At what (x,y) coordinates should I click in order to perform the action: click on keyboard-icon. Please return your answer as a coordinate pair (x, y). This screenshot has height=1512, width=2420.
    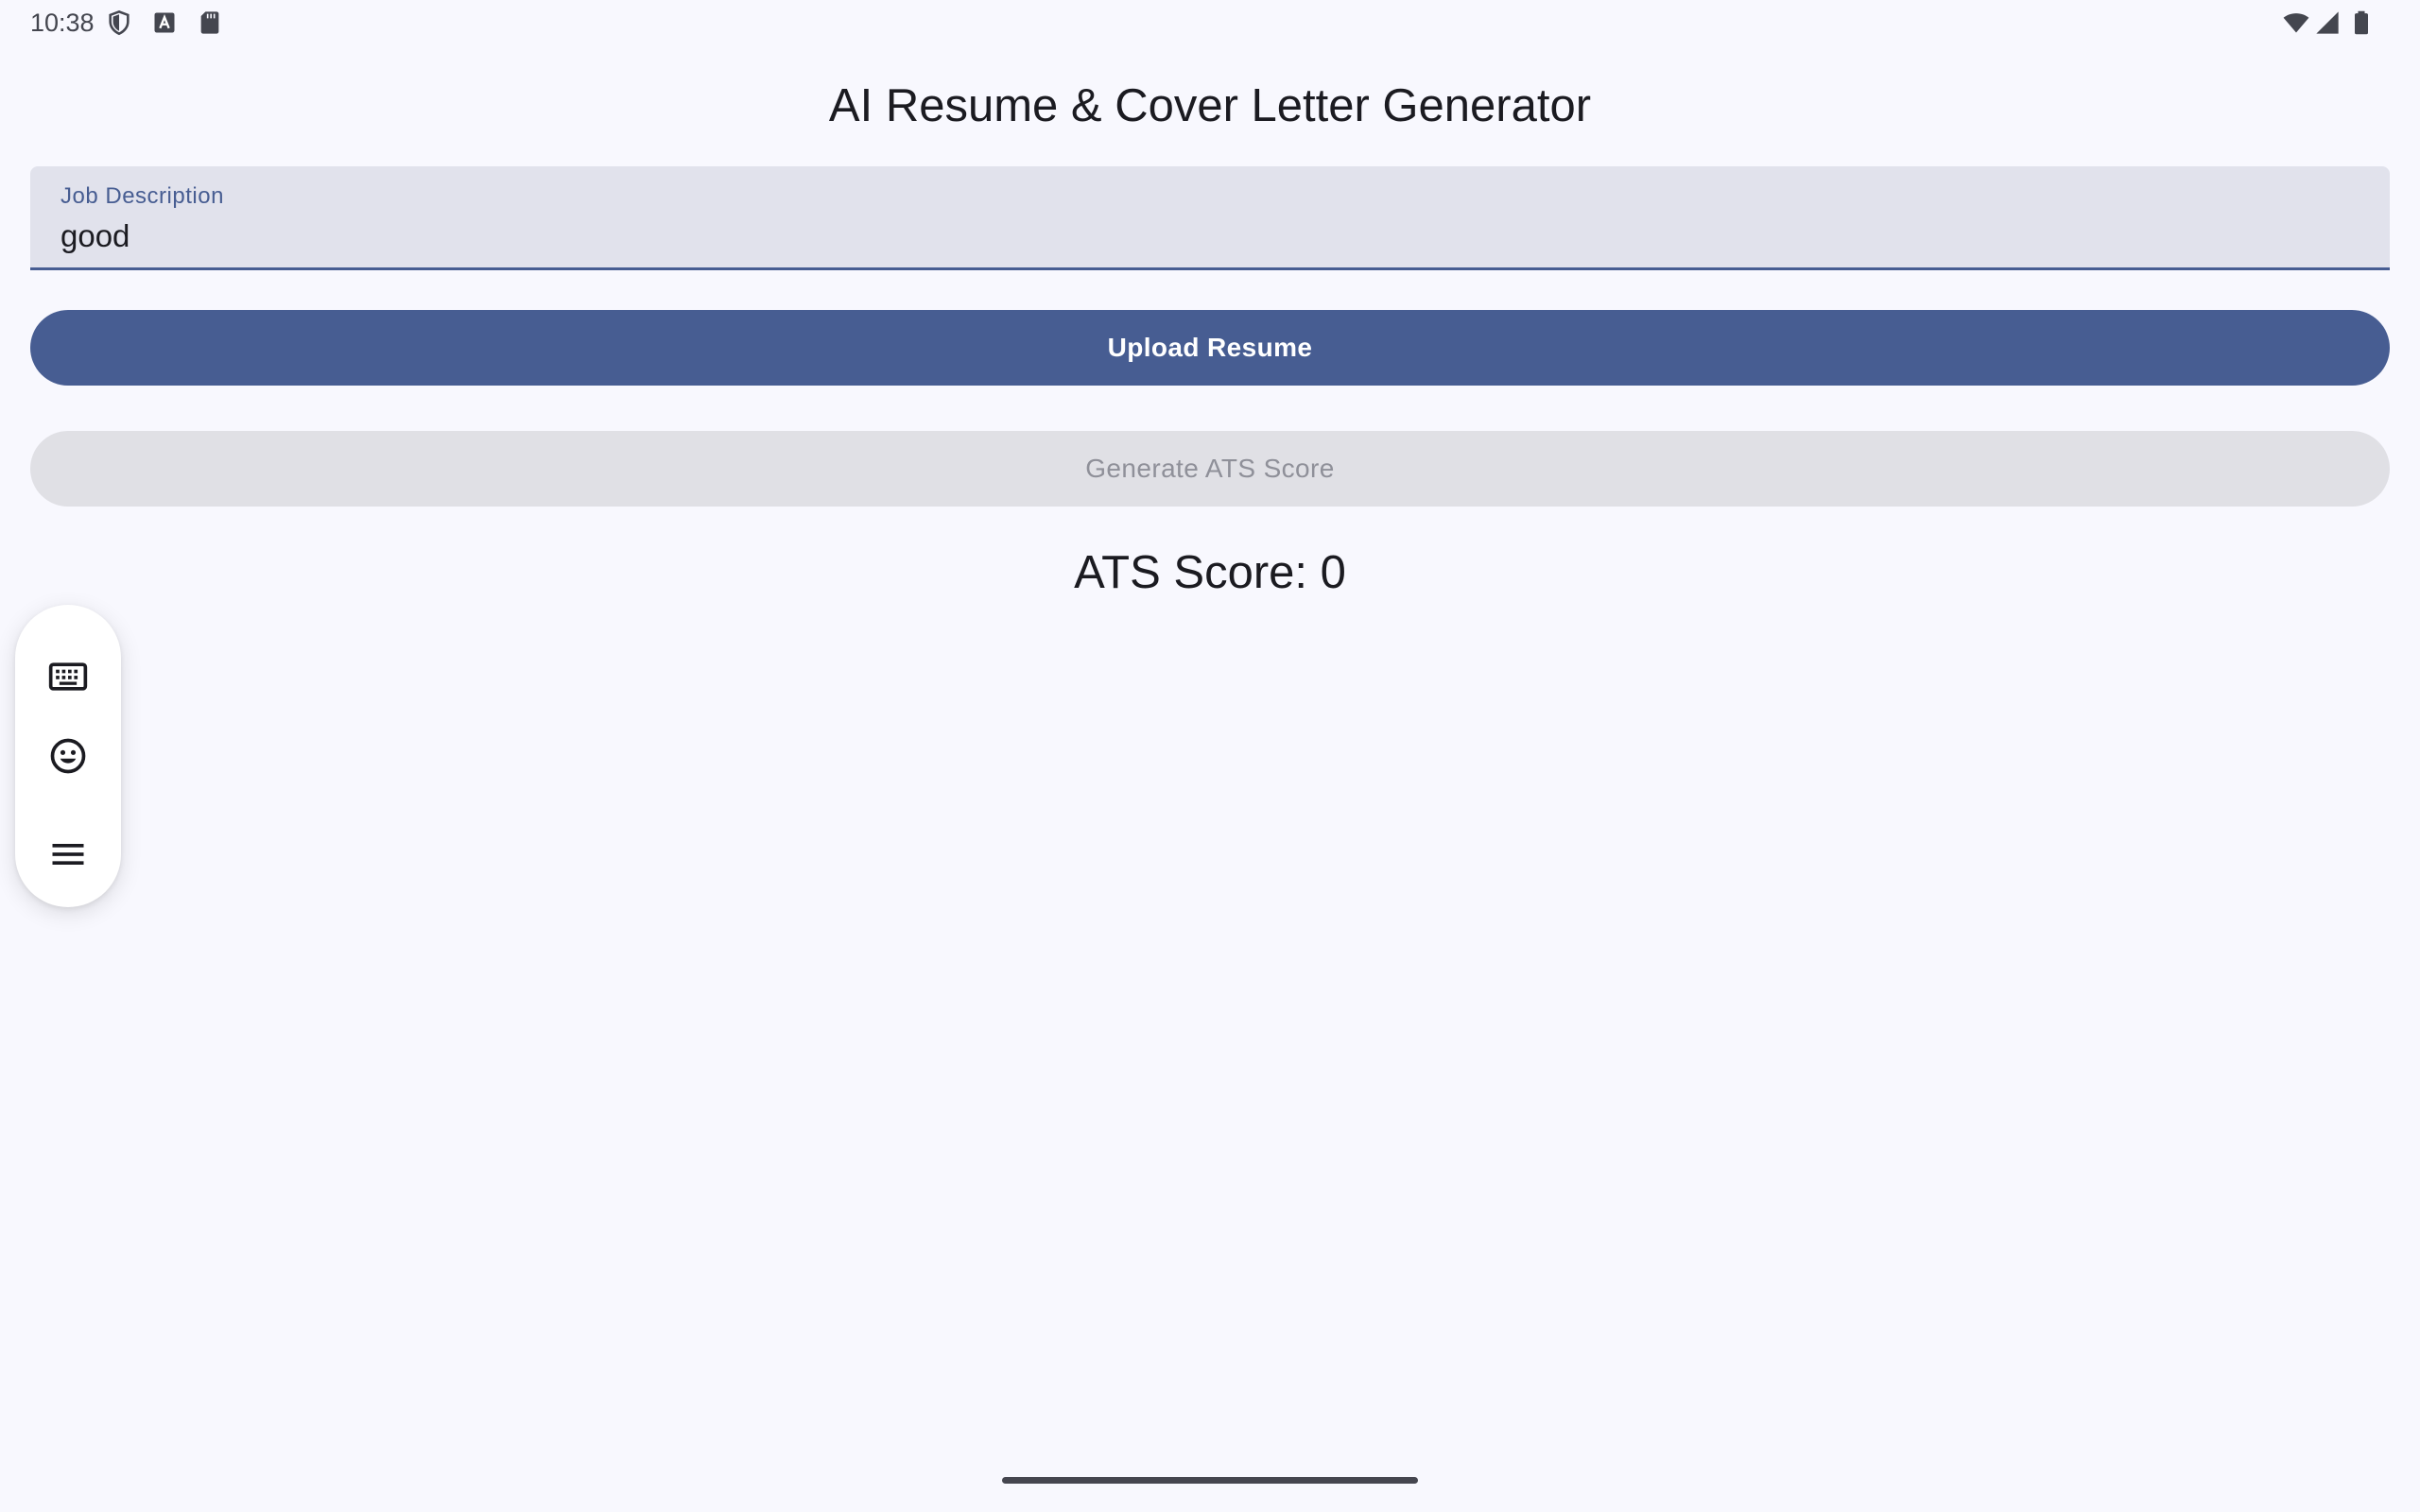
    Looking at the image, I should click on (68, 676).